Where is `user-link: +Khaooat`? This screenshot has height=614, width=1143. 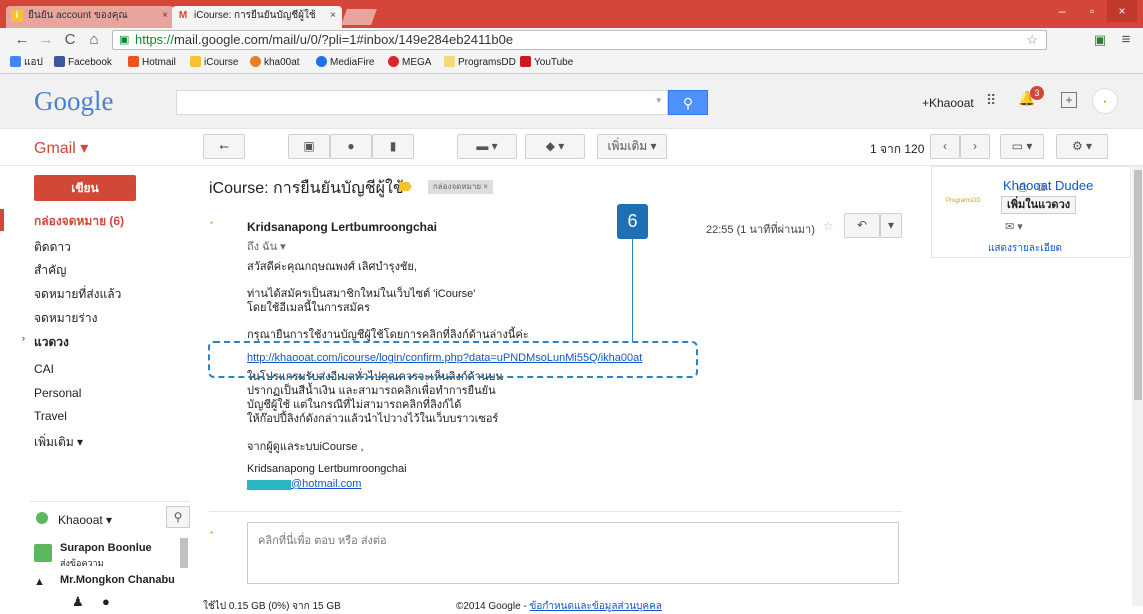
user-link: +Khaooat is located at coordinates (948, 103).